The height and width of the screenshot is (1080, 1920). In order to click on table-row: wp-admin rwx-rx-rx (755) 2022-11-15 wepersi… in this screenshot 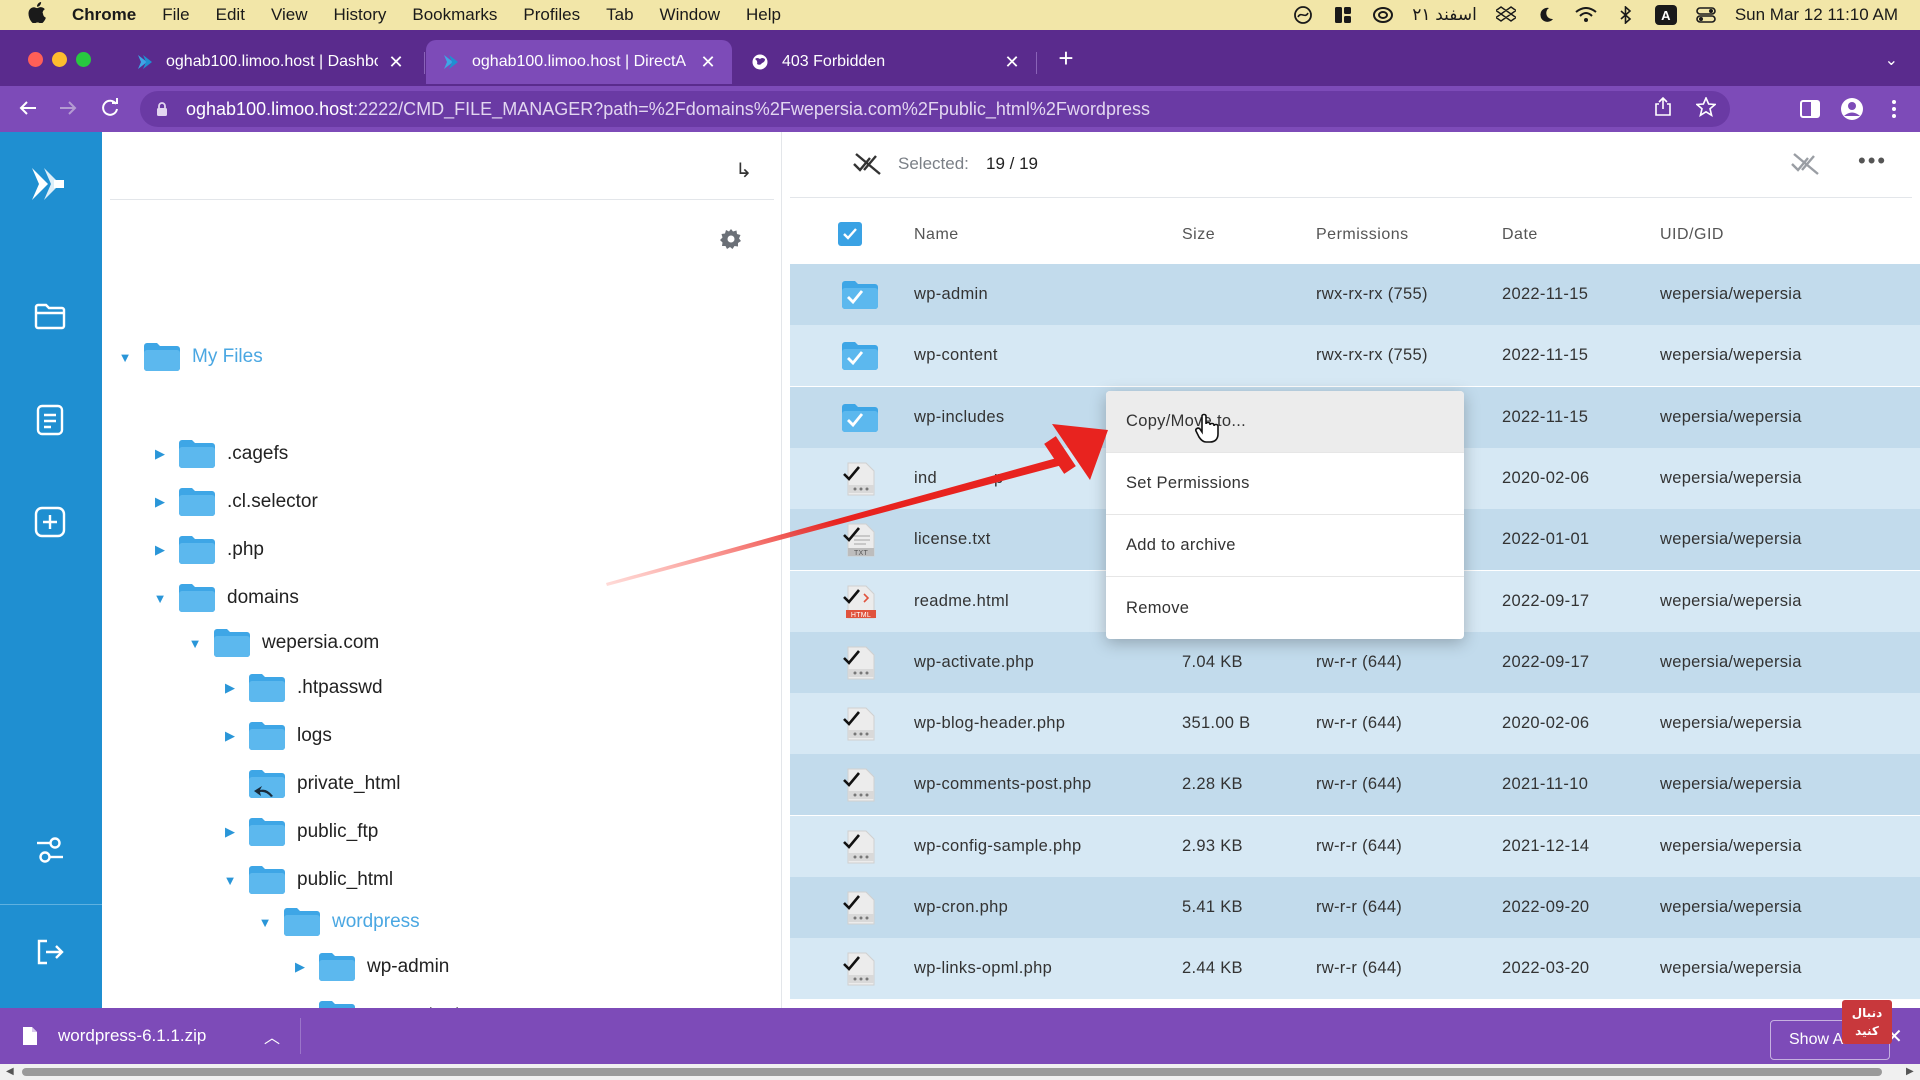, I will do `click(1355, 294)`.